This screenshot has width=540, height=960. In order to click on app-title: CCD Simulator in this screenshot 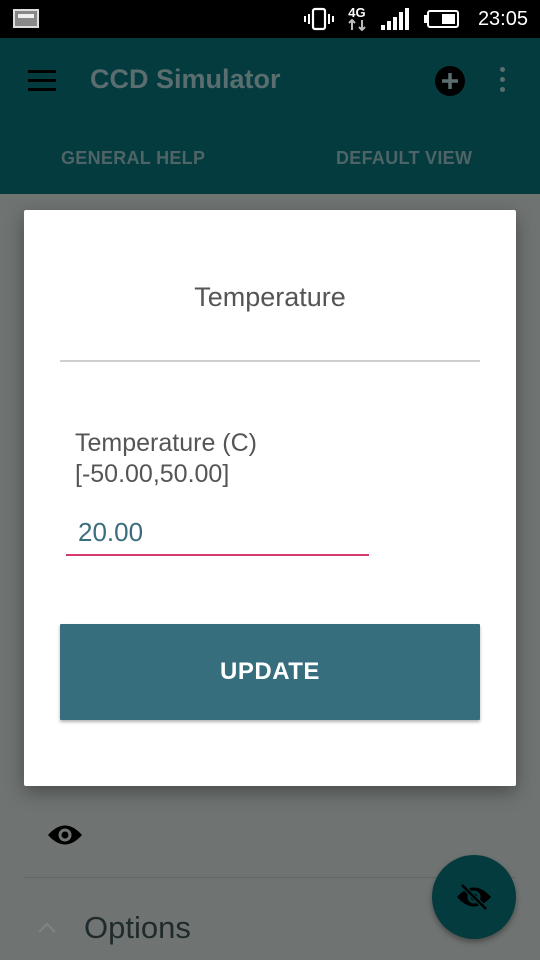, I will do `click(185, 79)`.